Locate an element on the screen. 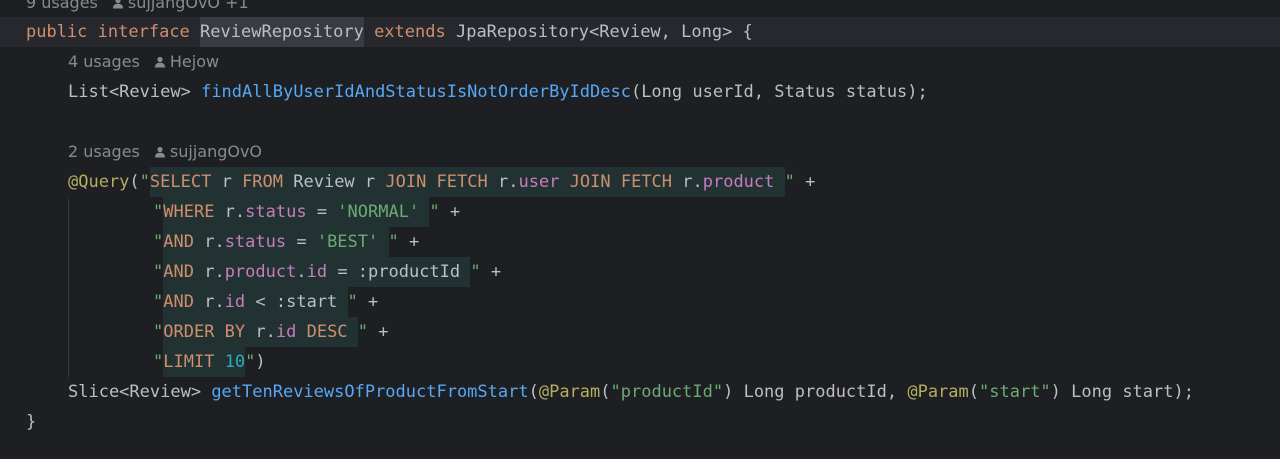 Image resolution: width=1280 pixels, height=459 pixels. code-line-query-4: " AND r.product.id = :productId " + is located at coordinates (327, 272).